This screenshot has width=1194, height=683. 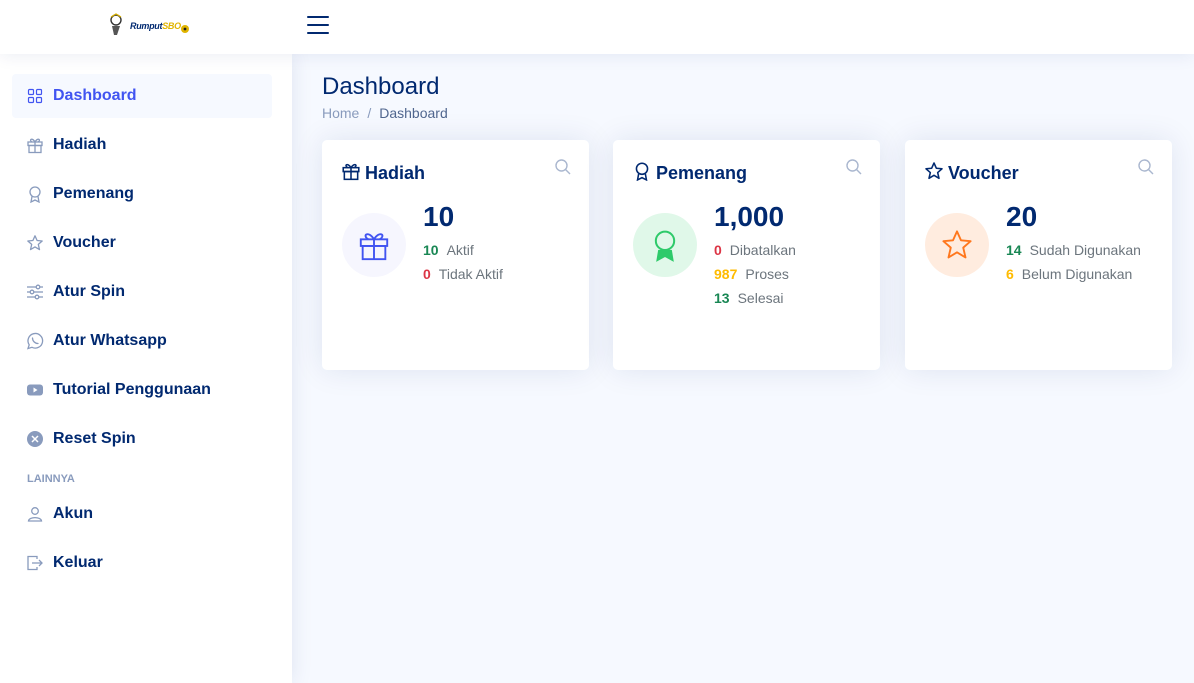 I want to click on logout-icon, so click(x=35, y=563).